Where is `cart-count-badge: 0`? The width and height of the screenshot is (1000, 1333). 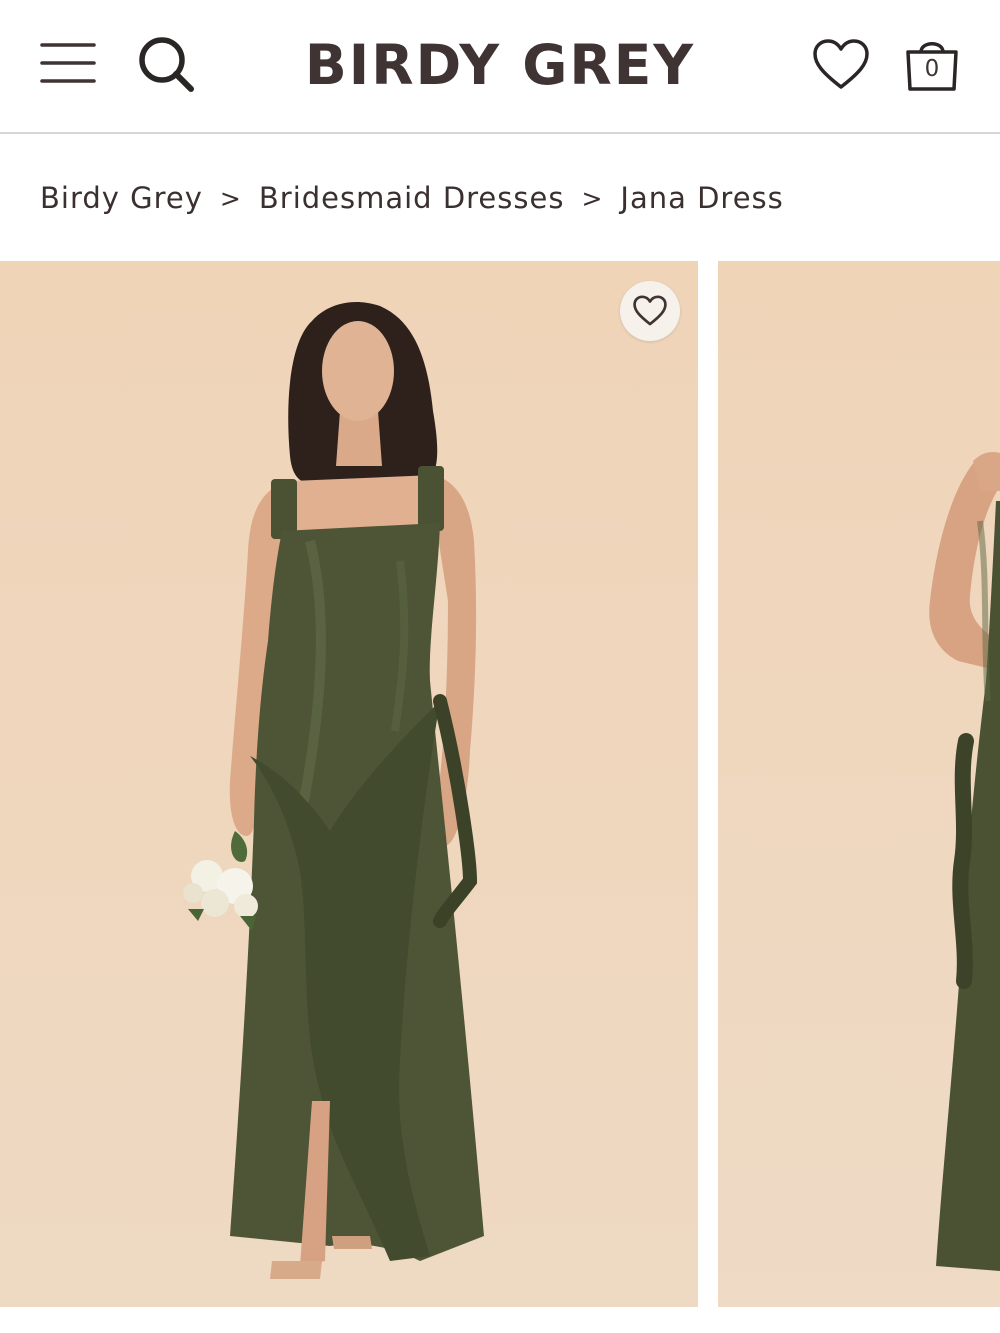 cart-count-badge: 0 is located at coordinates (932, 69).